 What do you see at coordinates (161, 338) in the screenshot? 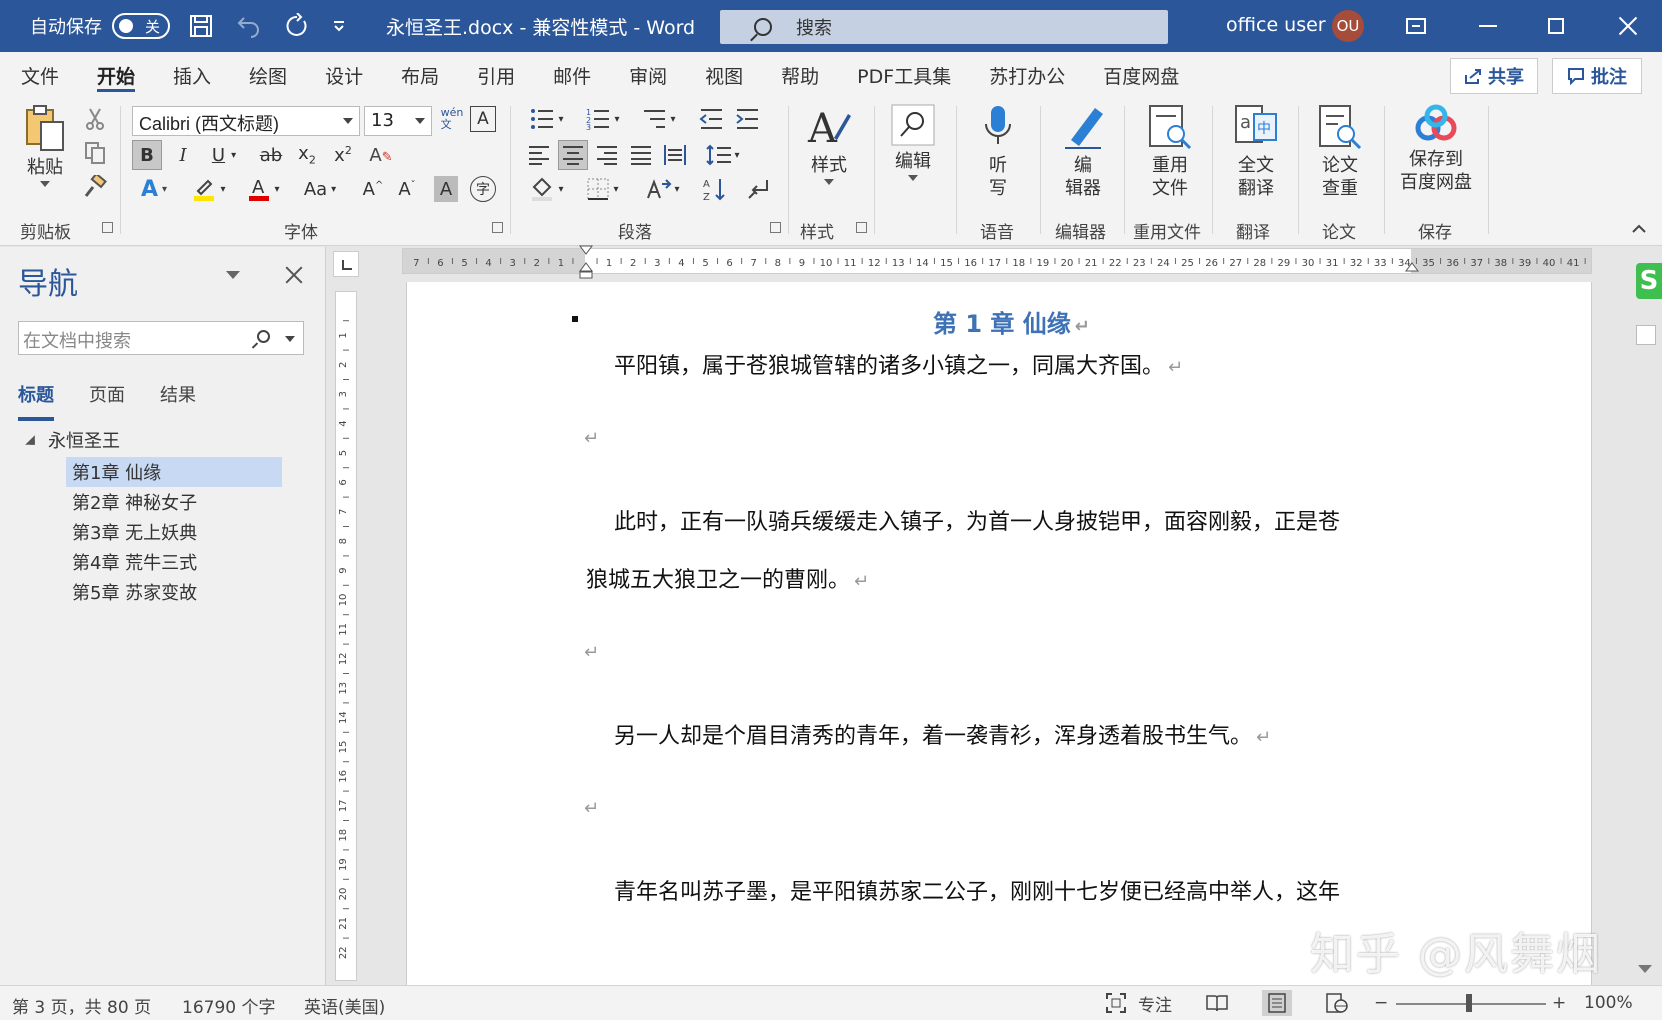
I see `document-search-input: 在文档中搜索` at bounding box center [161, 338].